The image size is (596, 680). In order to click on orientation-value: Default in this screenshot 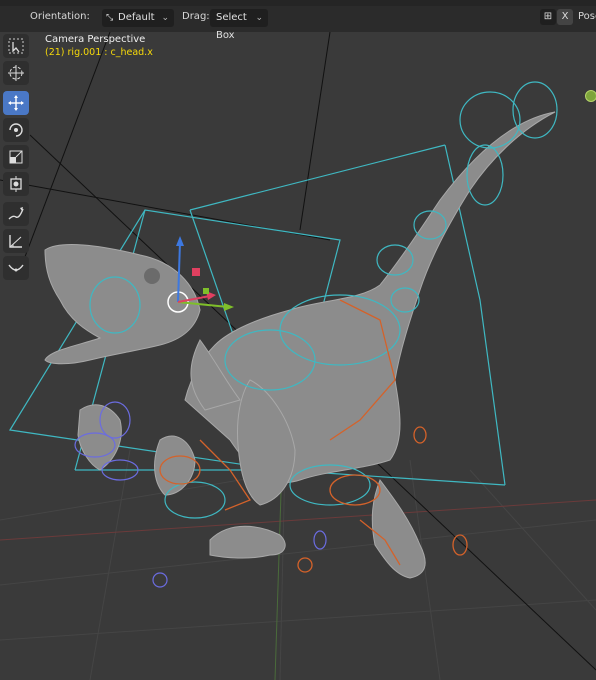, I will do `click(136, 17)`.